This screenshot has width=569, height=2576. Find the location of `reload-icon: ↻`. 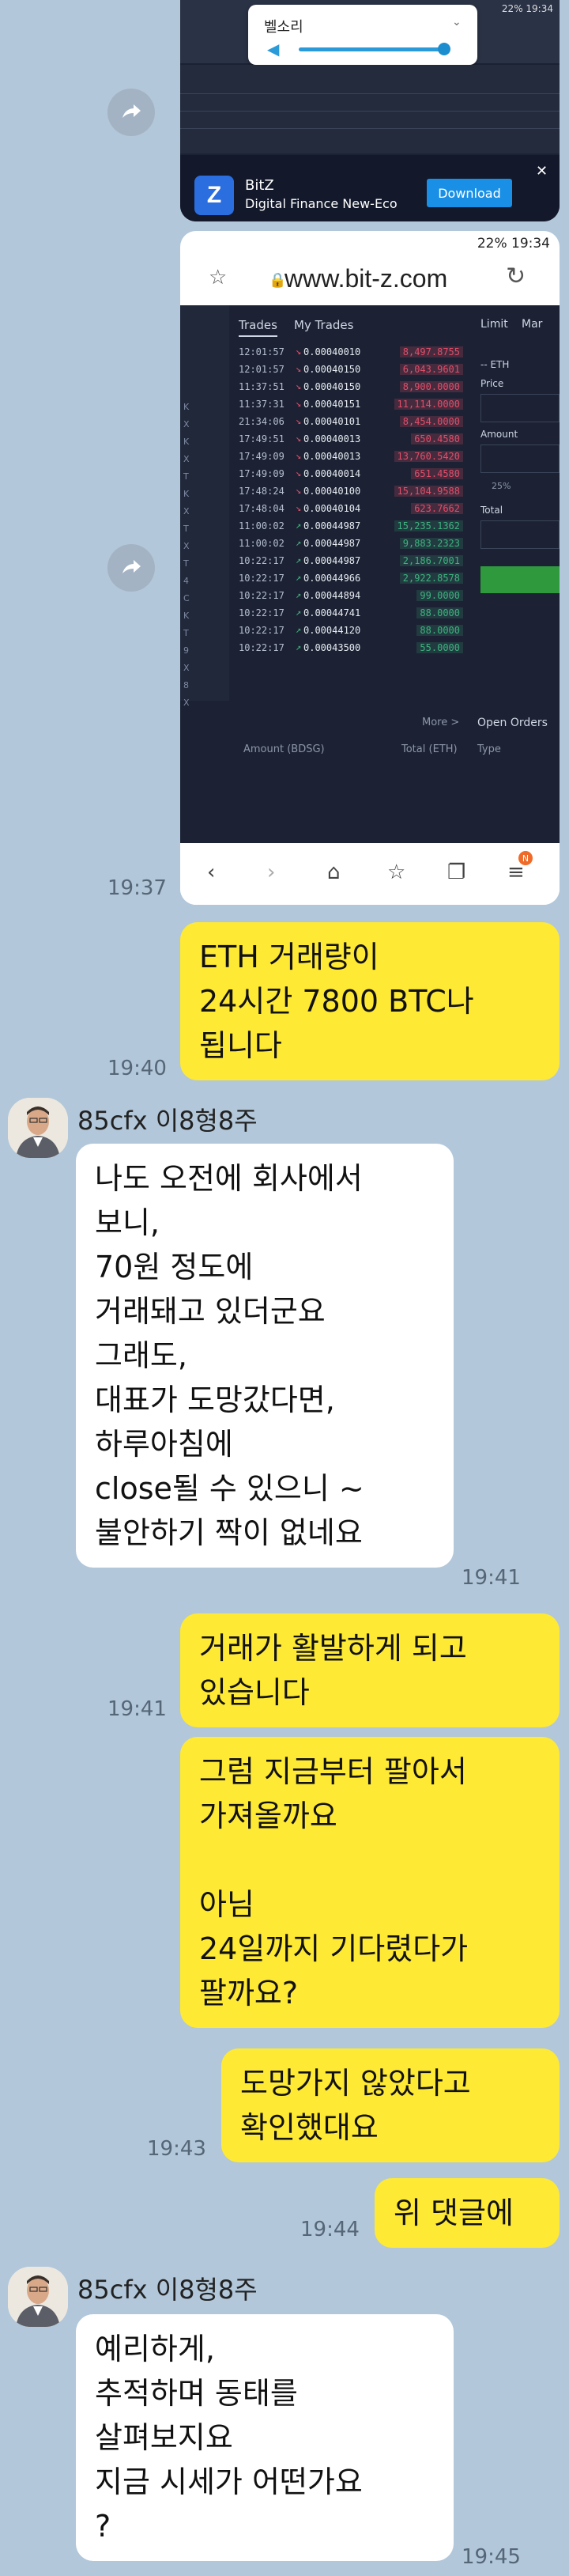

reload-icon: ↻ is located at coordinates (516, 276).